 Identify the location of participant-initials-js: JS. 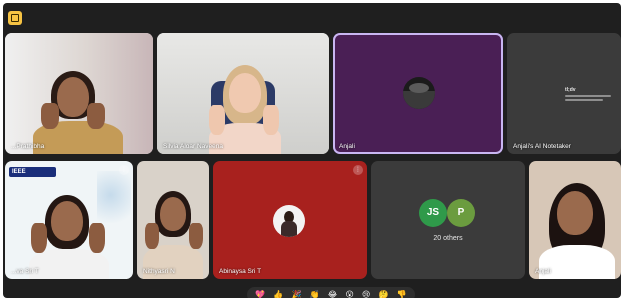
(433, 213).